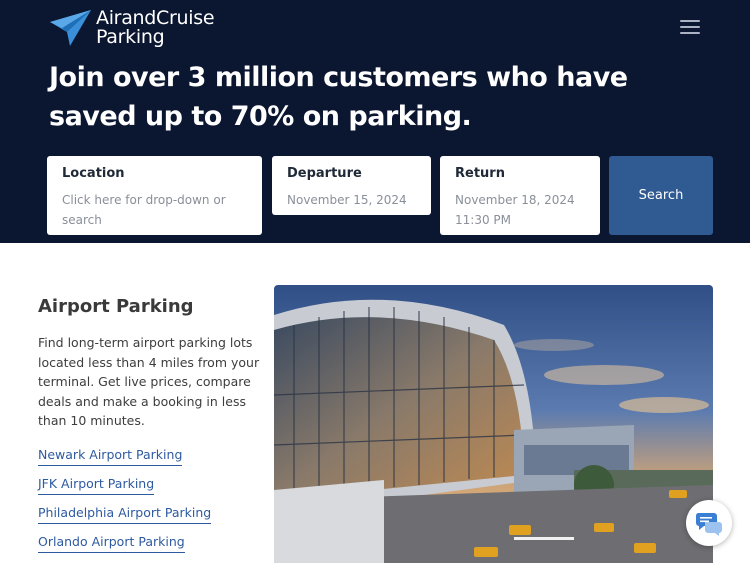  What do you see at coordinates (93, 173) in the screenshot?
I see `location-label: Location` at bounding box center [93, 173].